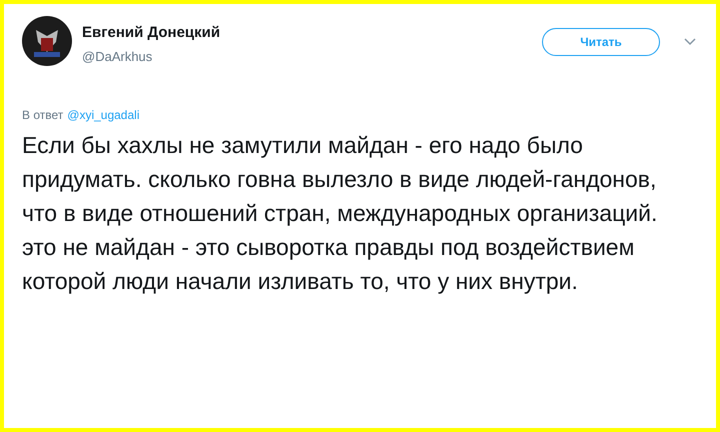 Image resolution: width=720 pixels, height=432 pixels. Describe the element at coordinates (103, 115) in the screenshot. I see `reply-user-link: @xyi_ugadali` at that location.